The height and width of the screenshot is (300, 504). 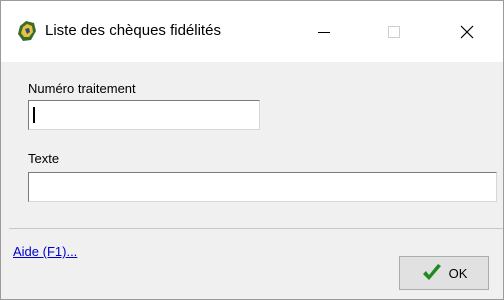 I want to click on texte-input, so click(x=262, y=187).